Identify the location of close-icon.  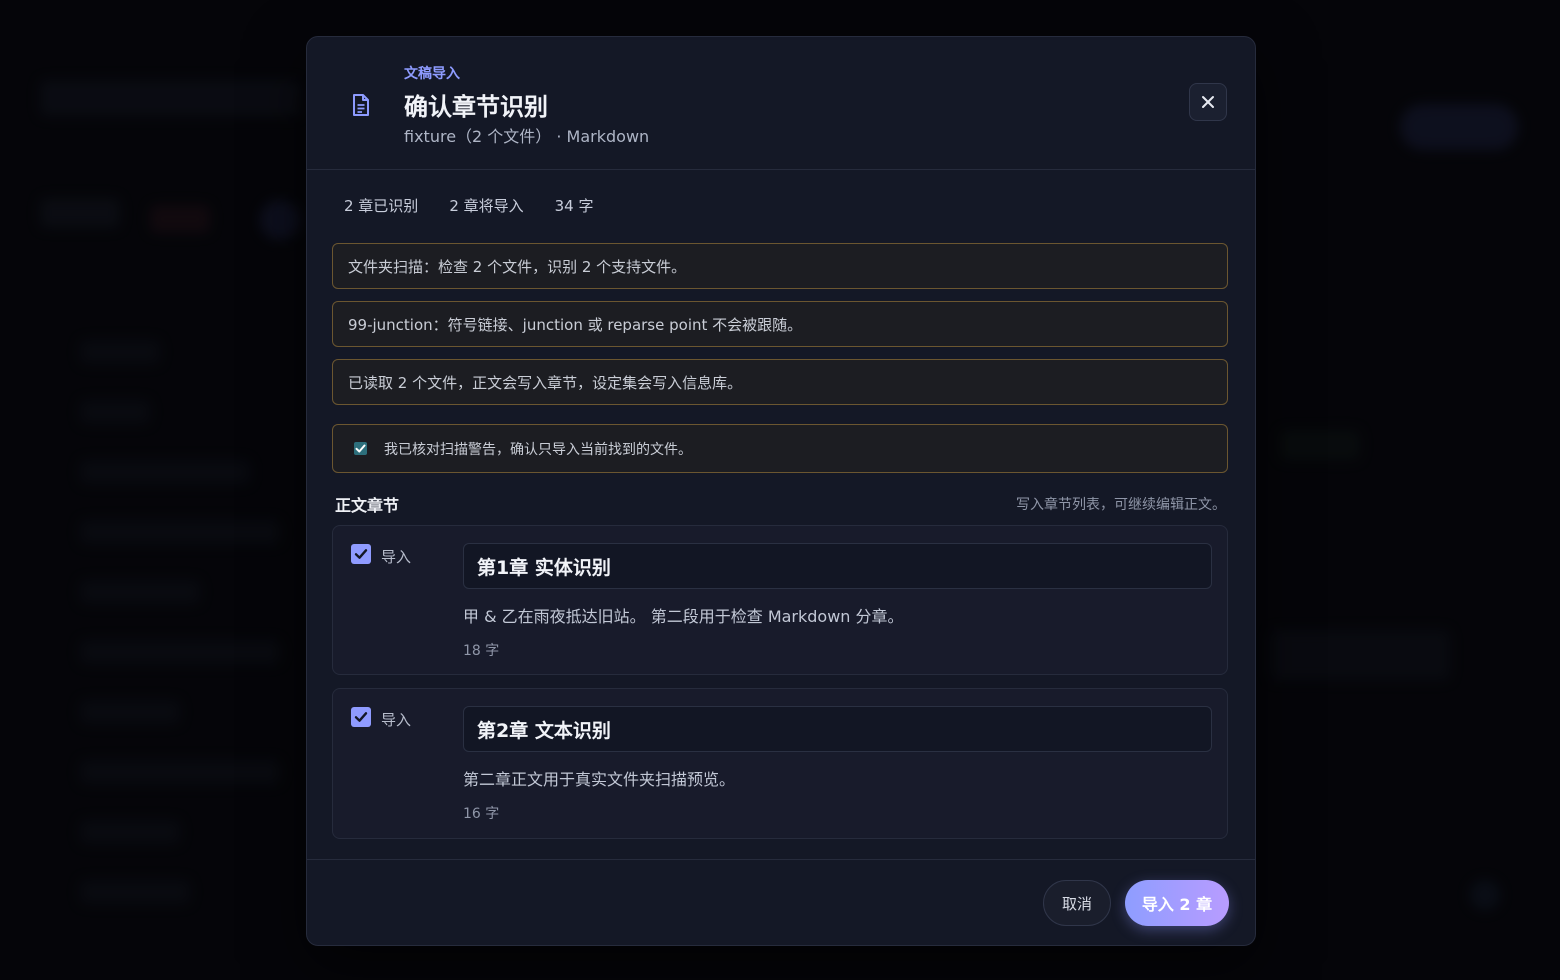
(1208, 102).